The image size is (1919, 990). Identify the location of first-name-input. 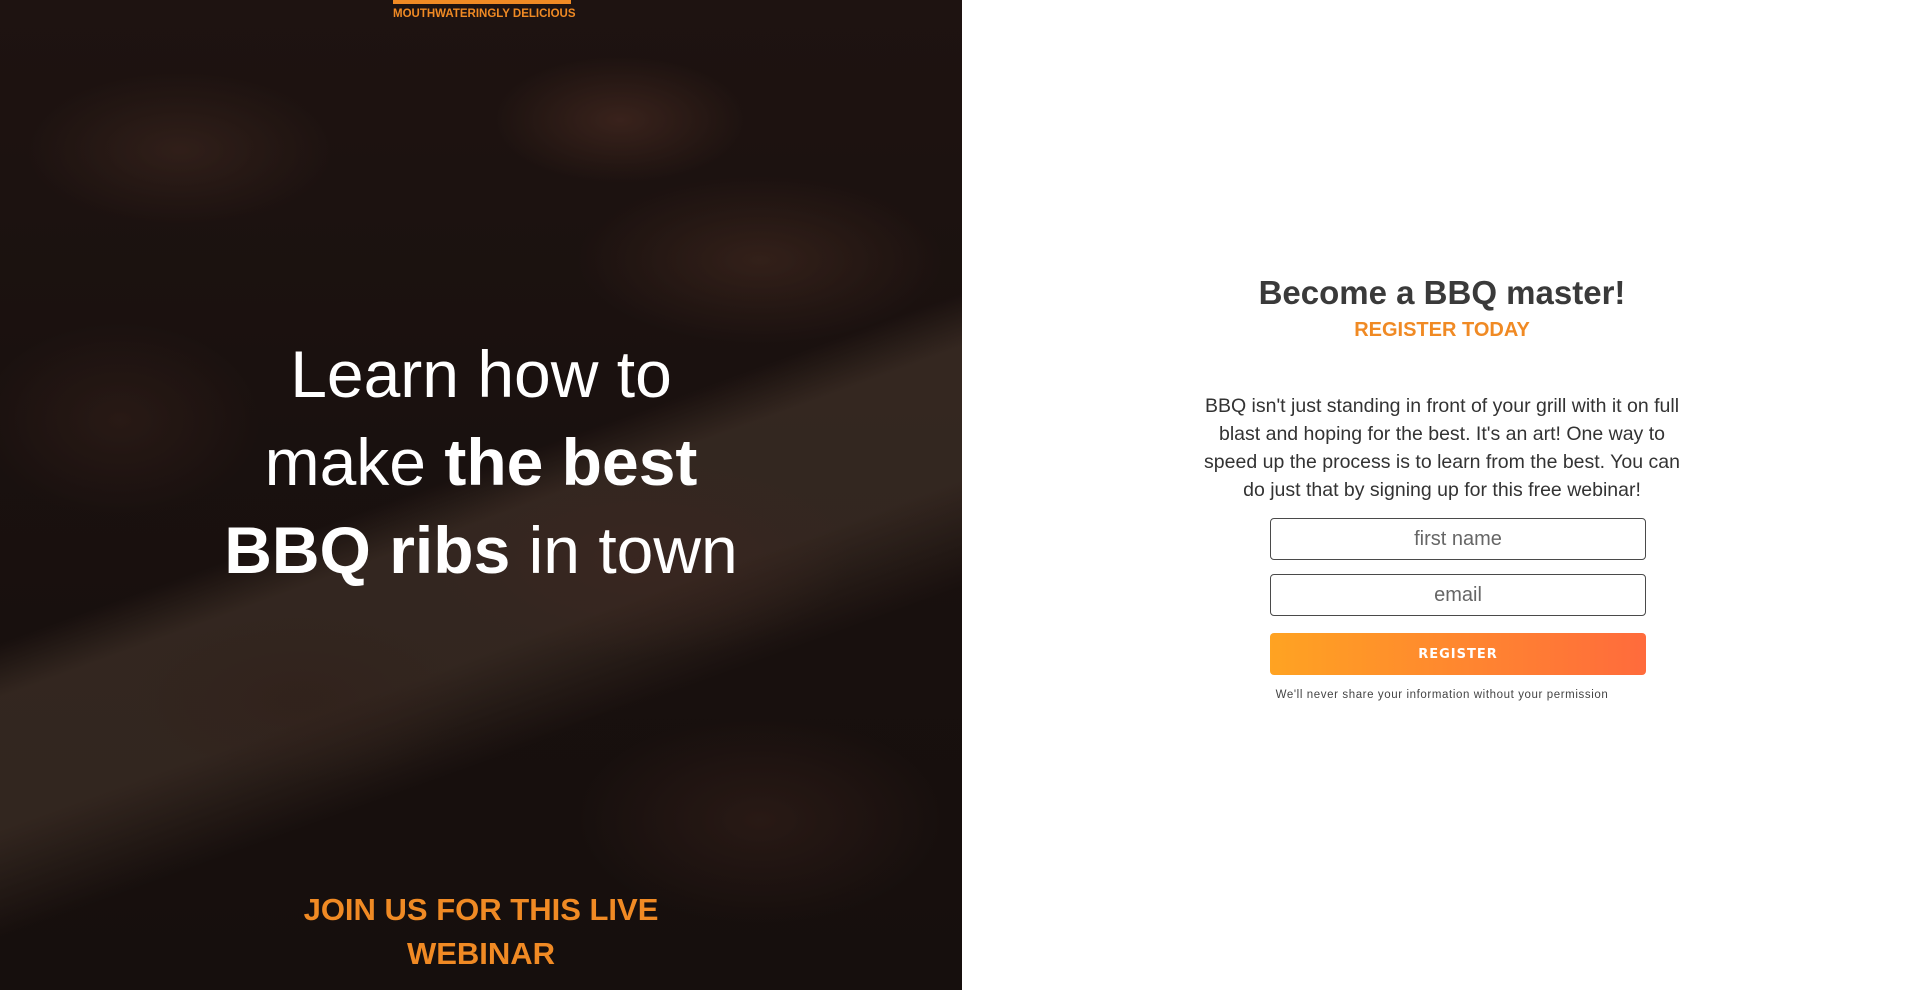
(1458, 539).